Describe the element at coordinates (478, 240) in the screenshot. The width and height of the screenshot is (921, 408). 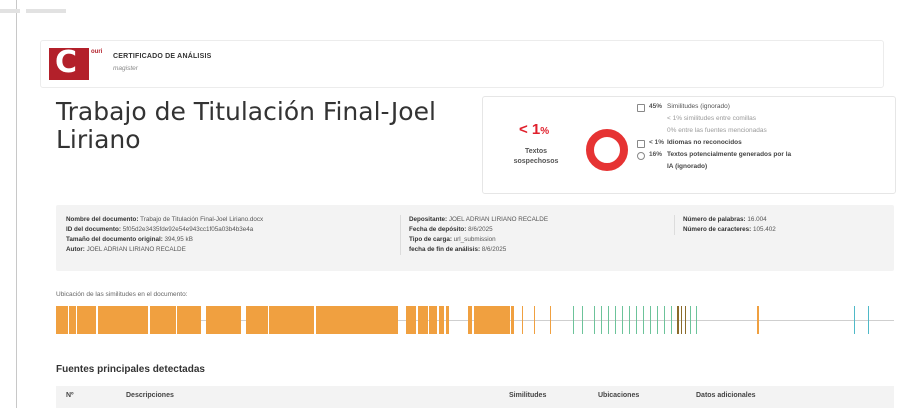
I see `metadata-row: Tipo de carga: url_submission` at that location.